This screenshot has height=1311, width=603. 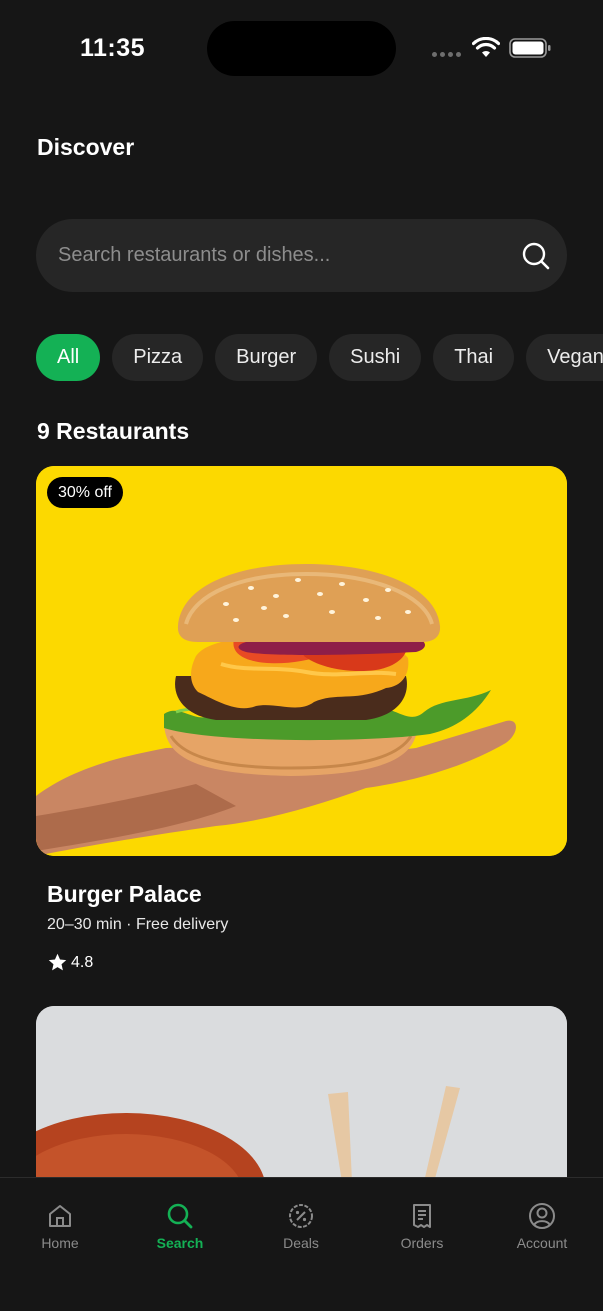 What do you see at coordinates (446, 54) in the screenshot?
I see `cellular-signal-icon` at bounding box center [446, 54].